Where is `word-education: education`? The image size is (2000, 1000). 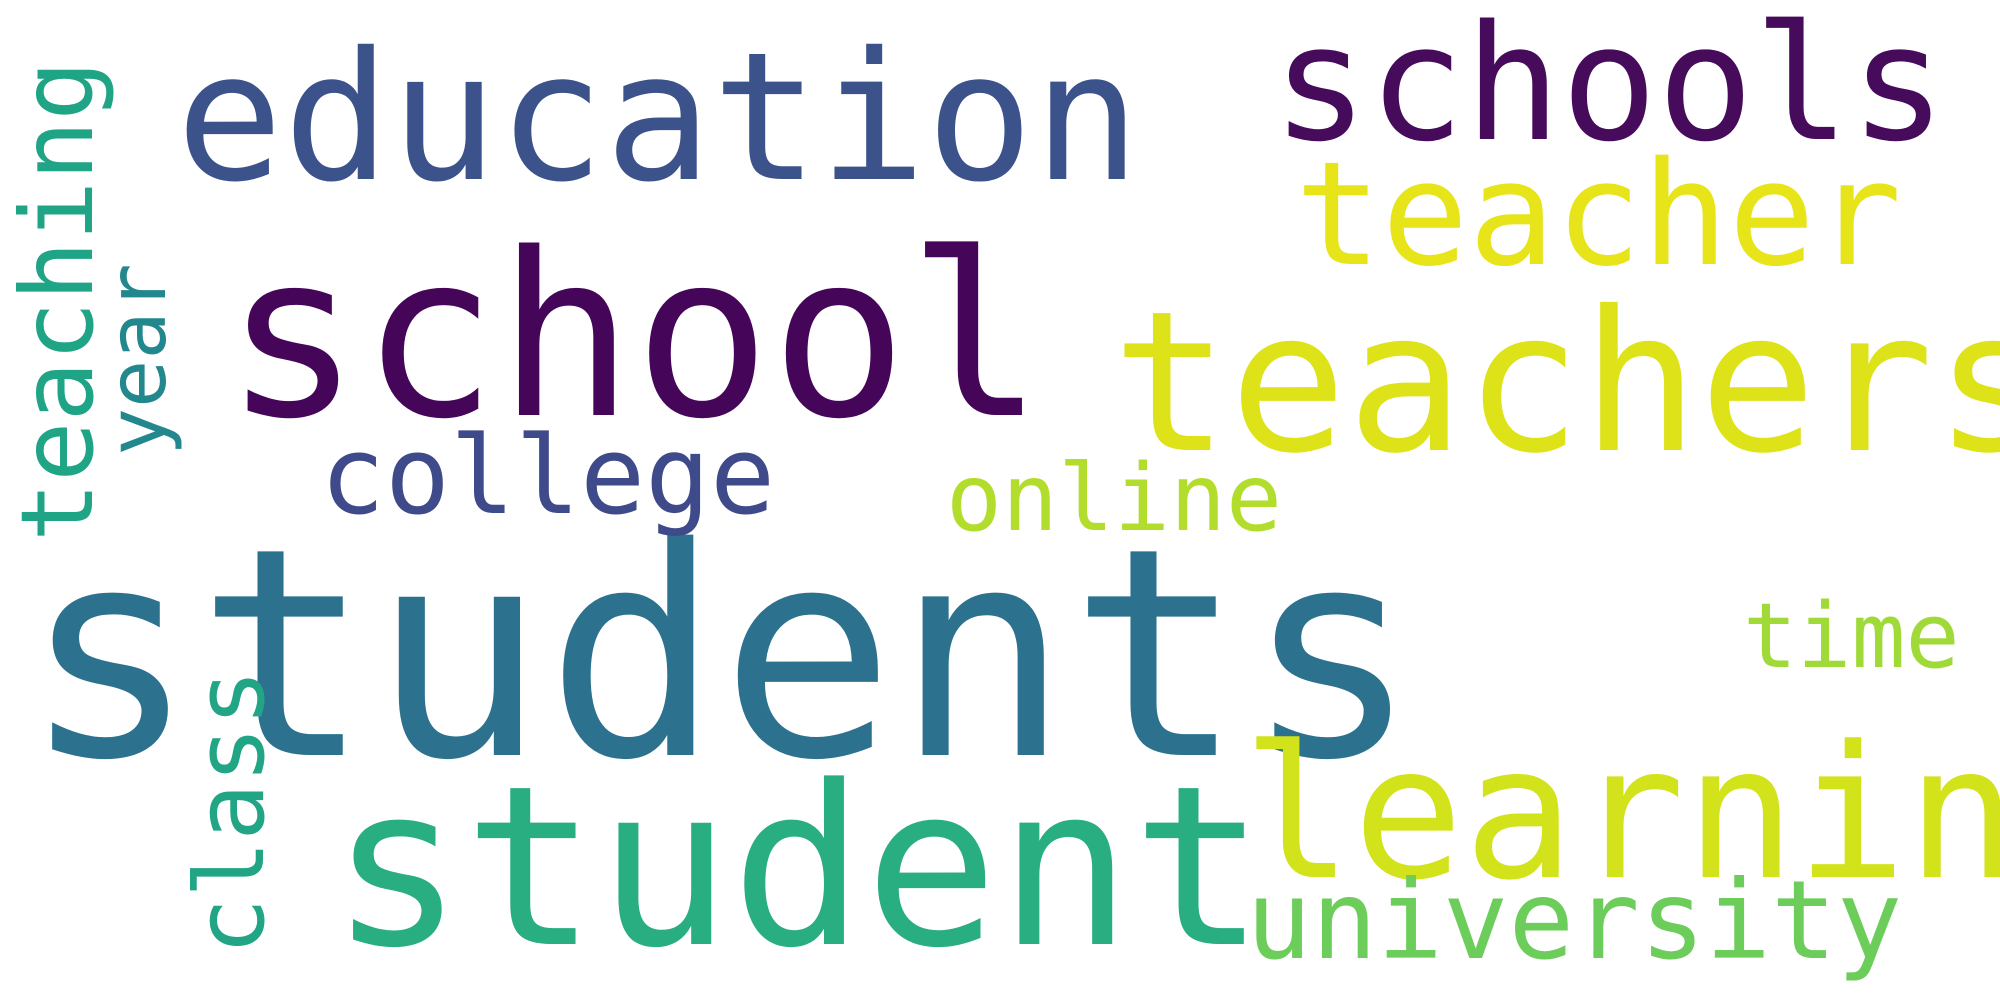 word-education: education is located at coordinates (658, 117).